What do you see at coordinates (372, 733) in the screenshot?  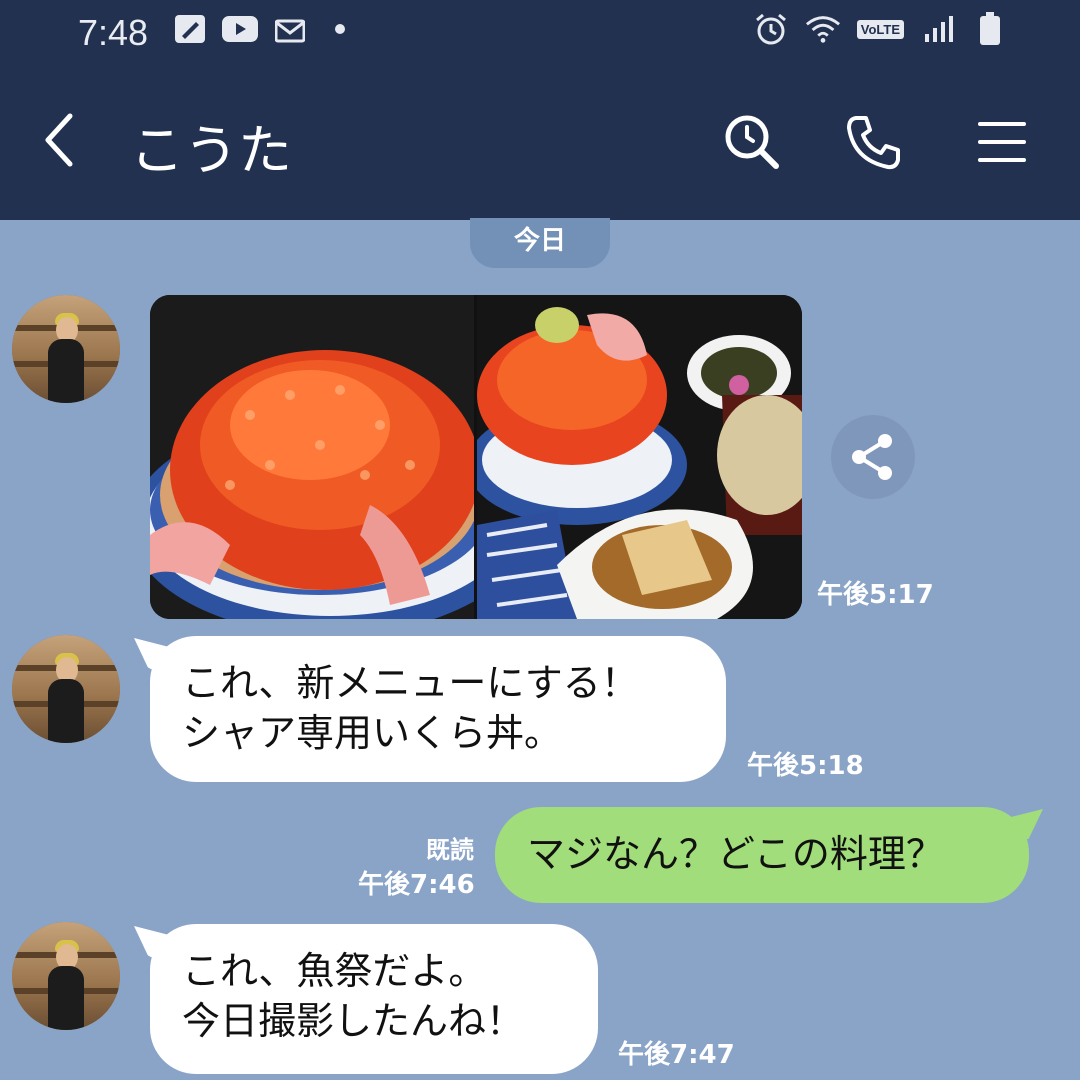 I see `message-text-line: シャア専用いくら丼。` at bounding box center [372, 733].